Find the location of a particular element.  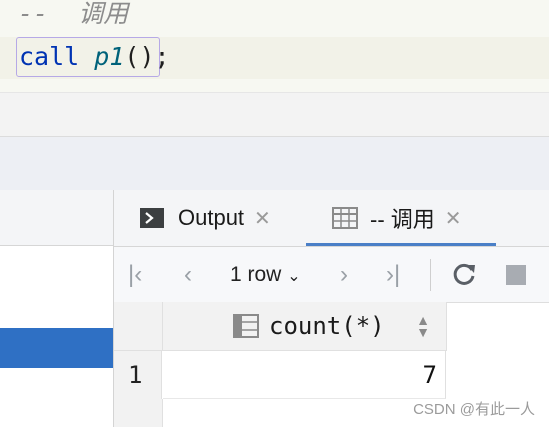

console-icon is located at coordinates (152, 218).